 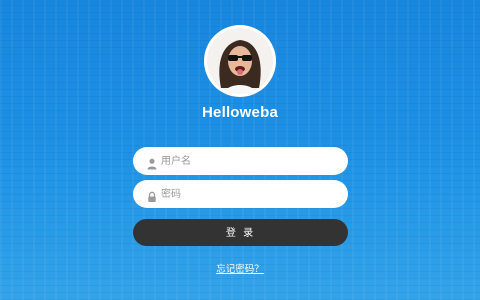 I want to click on avatar-image, so click(x=240, y=61).